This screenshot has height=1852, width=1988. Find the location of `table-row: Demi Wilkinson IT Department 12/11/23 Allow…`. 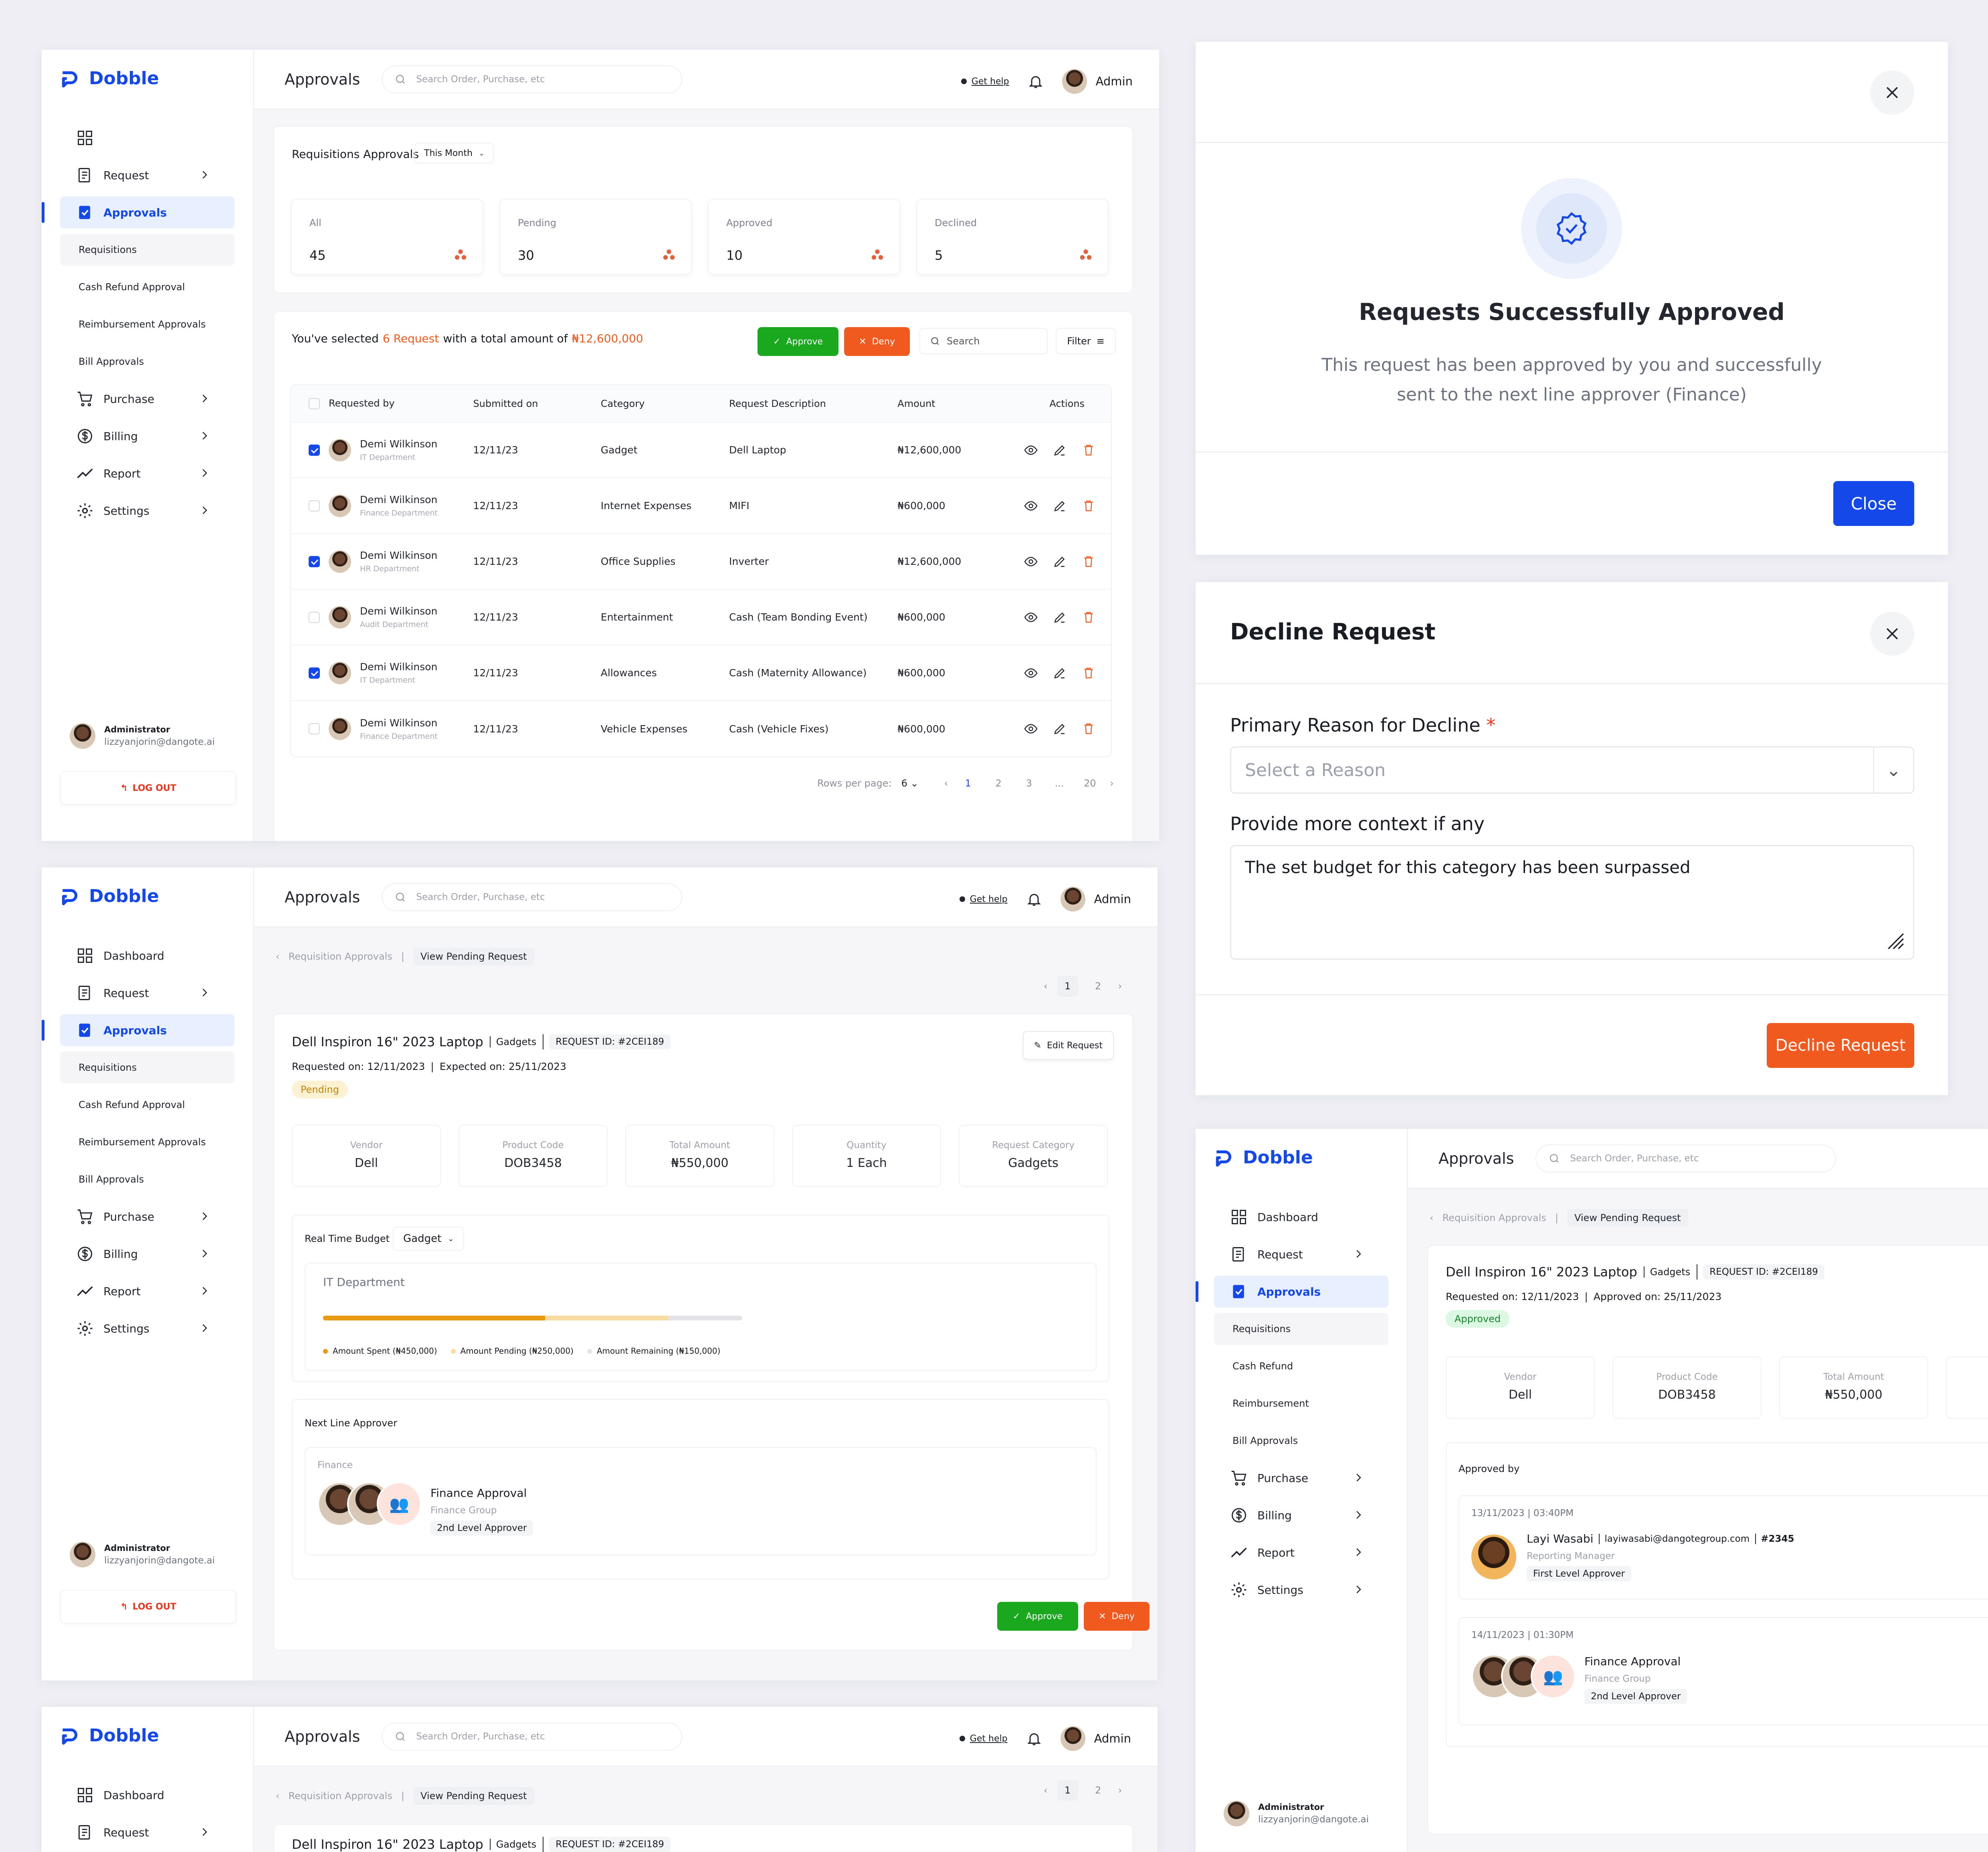

table-row: Demi Wilkinson IT Department 12/11/23 Allow… is located at coordinates (701, 673).